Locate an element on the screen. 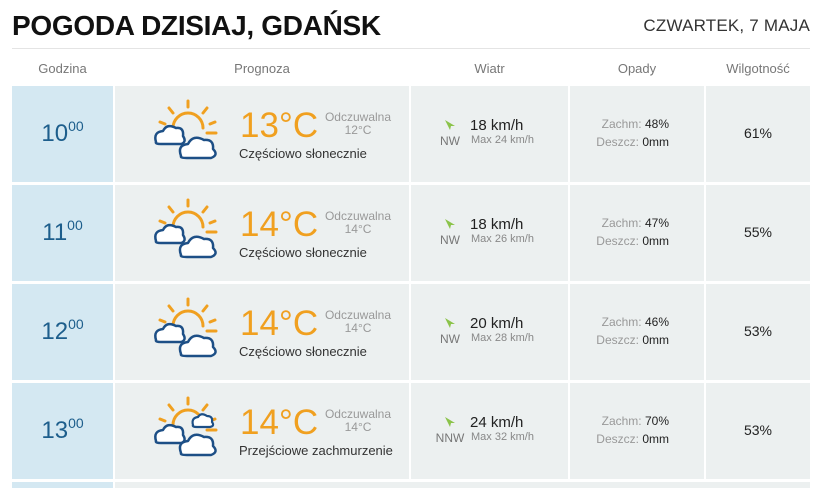  humidity-cell: 55% is located at coordinates (758, 233).